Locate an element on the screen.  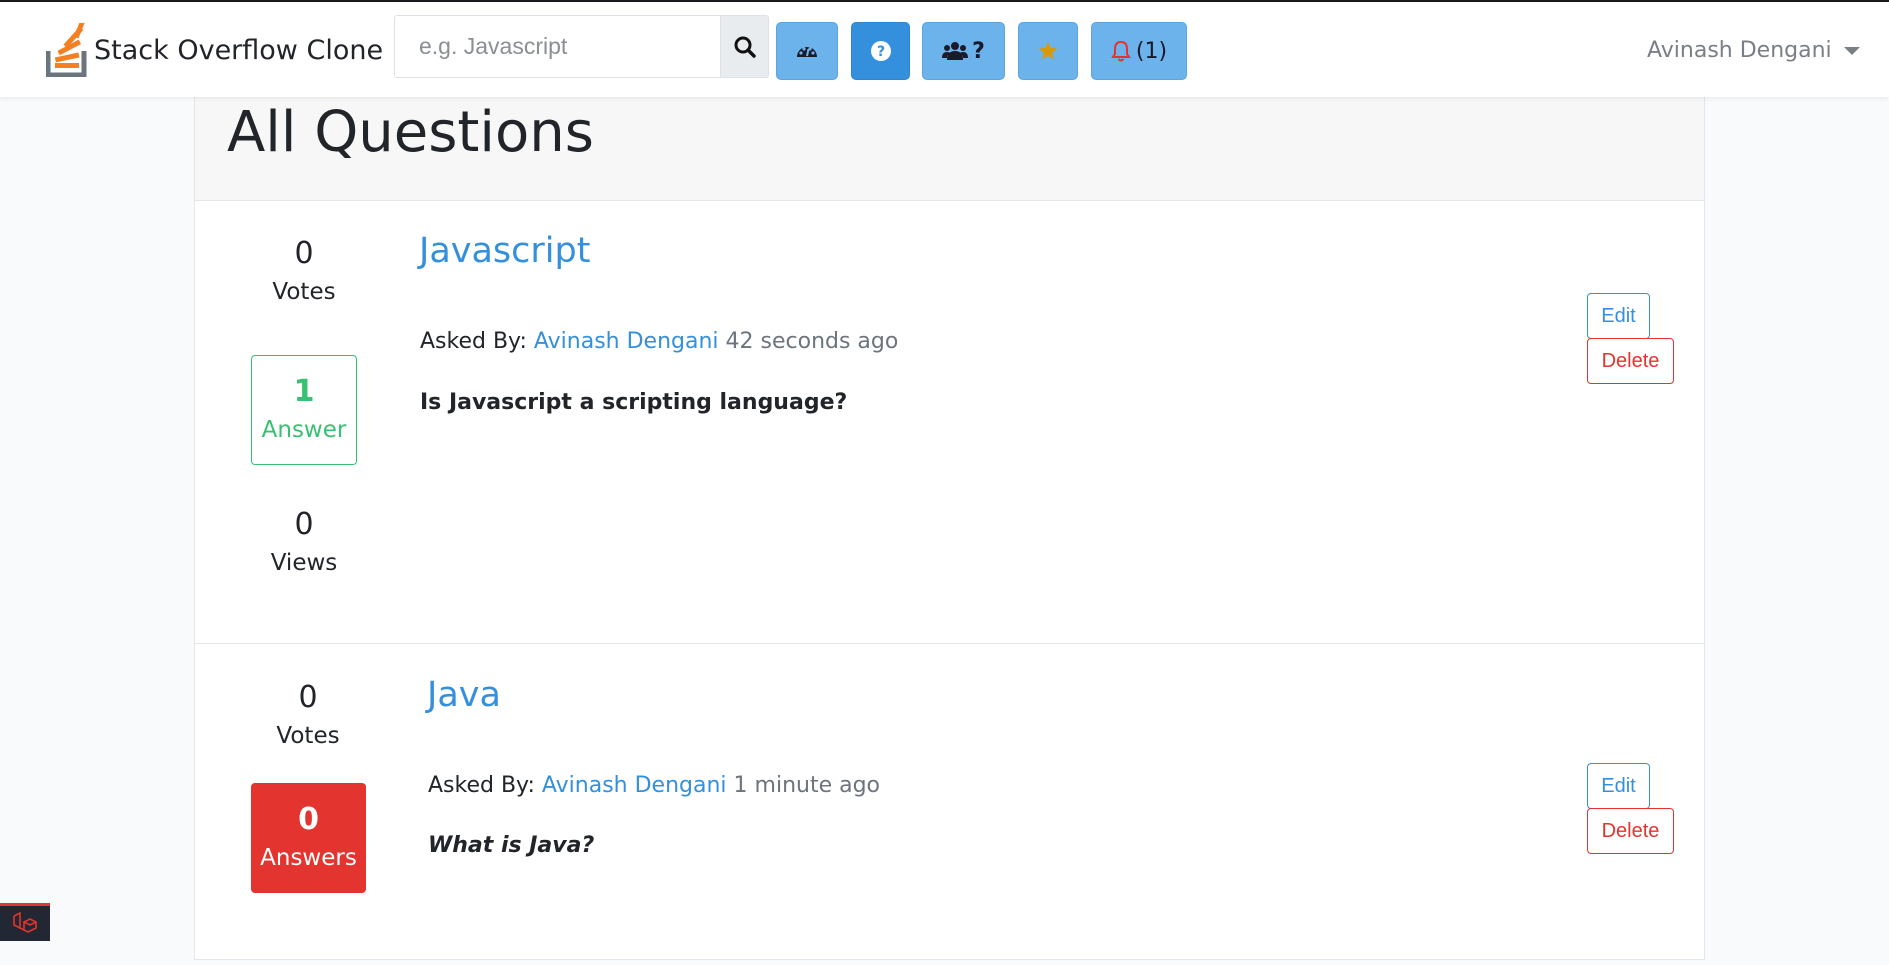
views-count: 0 is located at coordinates (304, 524).